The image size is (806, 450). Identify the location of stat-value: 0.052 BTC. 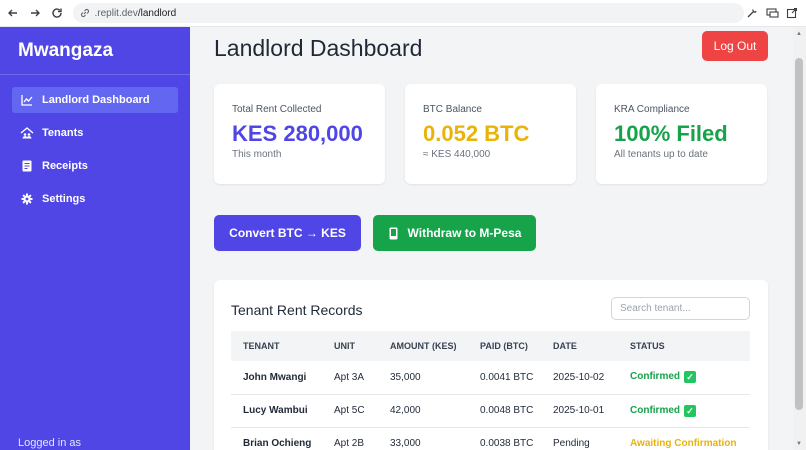
(476, 133).